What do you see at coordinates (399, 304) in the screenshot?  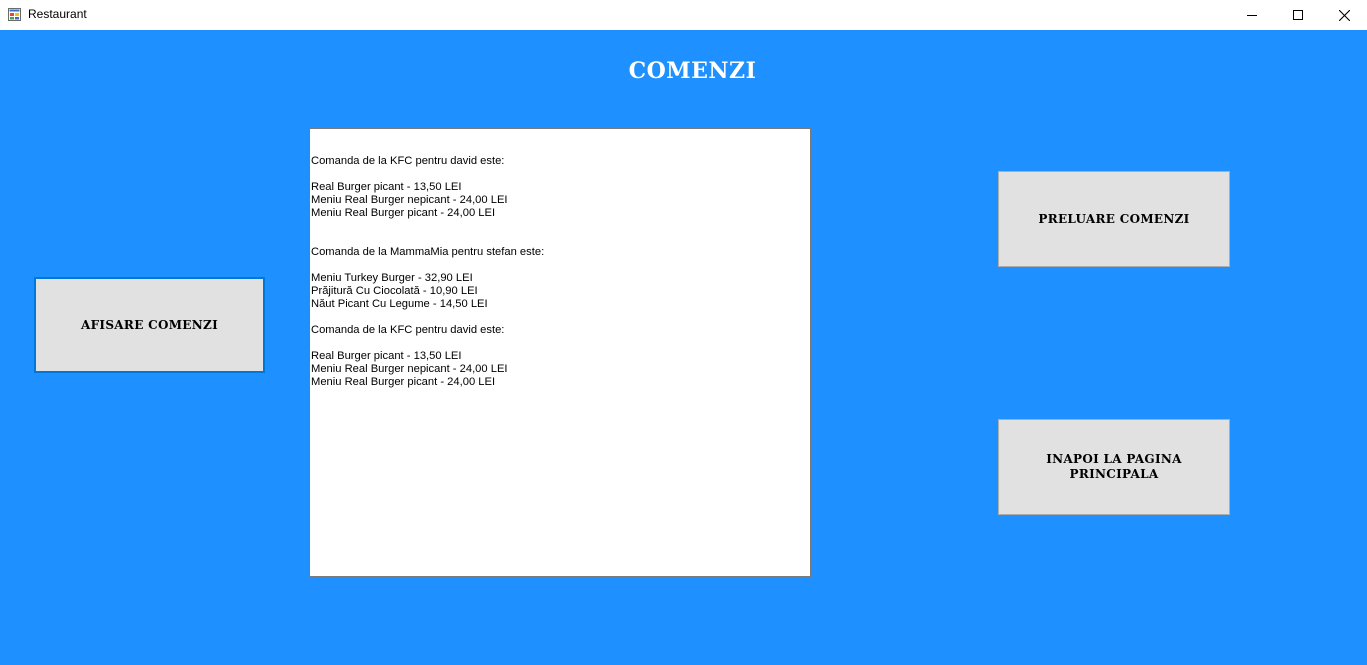 I see `order-line: Năut Picant Cu Legume - 14,50 LEI` at bounding box center [399, 304].